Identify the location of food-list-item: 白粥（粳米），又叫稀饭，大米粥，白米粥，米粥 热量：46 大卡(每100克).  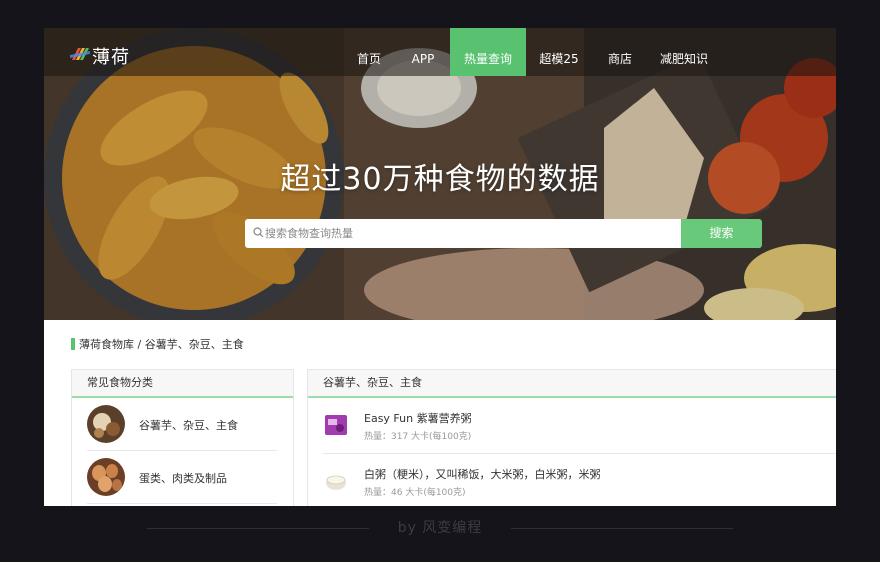
(579, 480).